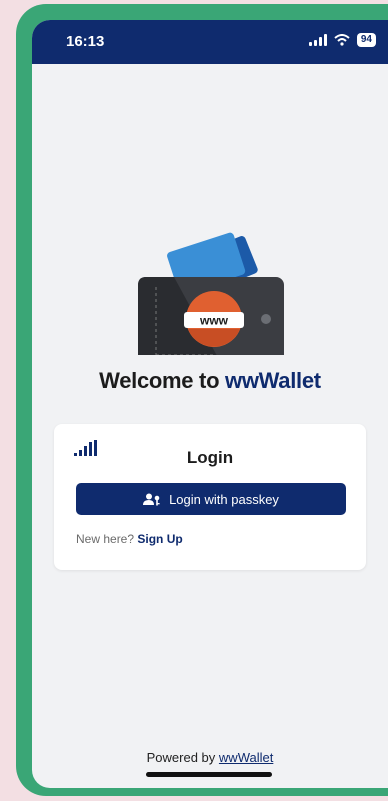 The height and width of the screenshot is (801, 388). Describe the element at coordinates (214, 321) in the screenshot. I see `logo-badge-text: www` at that location.